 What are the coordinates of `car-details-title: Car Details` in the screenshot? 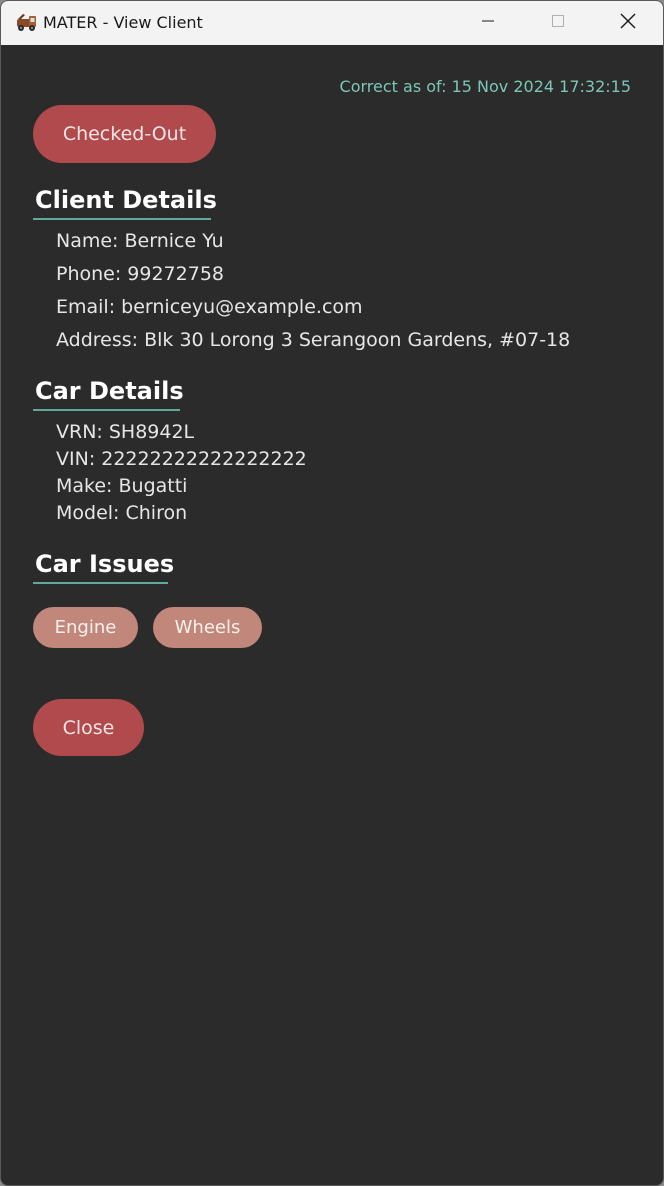 It's located at (109, 391).